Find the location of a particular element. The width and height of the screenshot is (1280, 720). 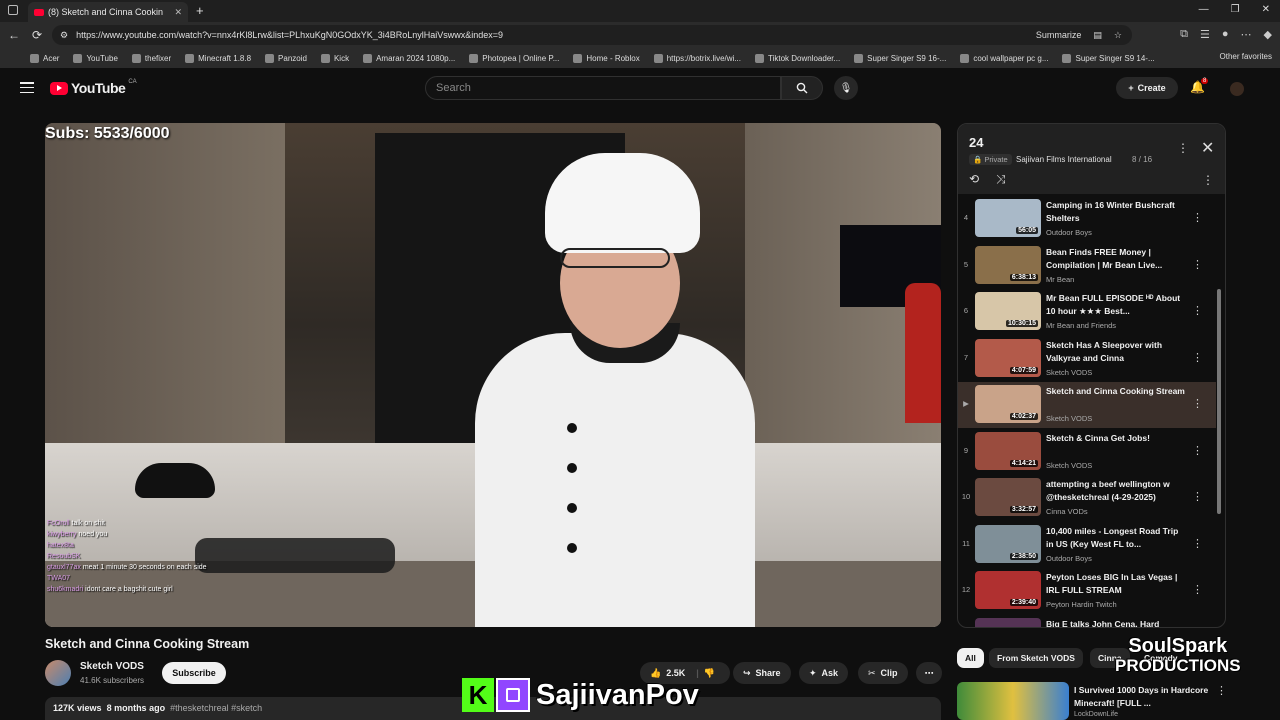

extensions-icon: ⧉ is located at coordinates (1184, 34).